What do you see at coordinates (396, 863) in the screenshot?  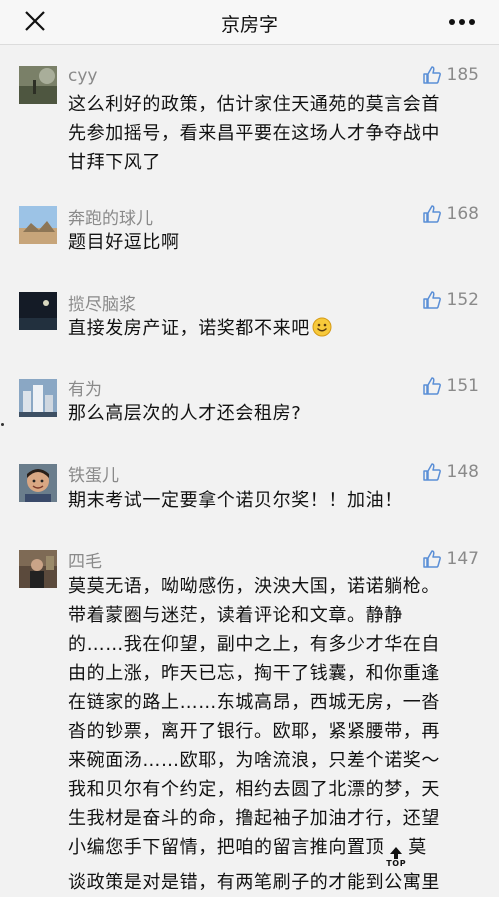 I see `top-button-label: TOP` at bounding box center [396, 863].